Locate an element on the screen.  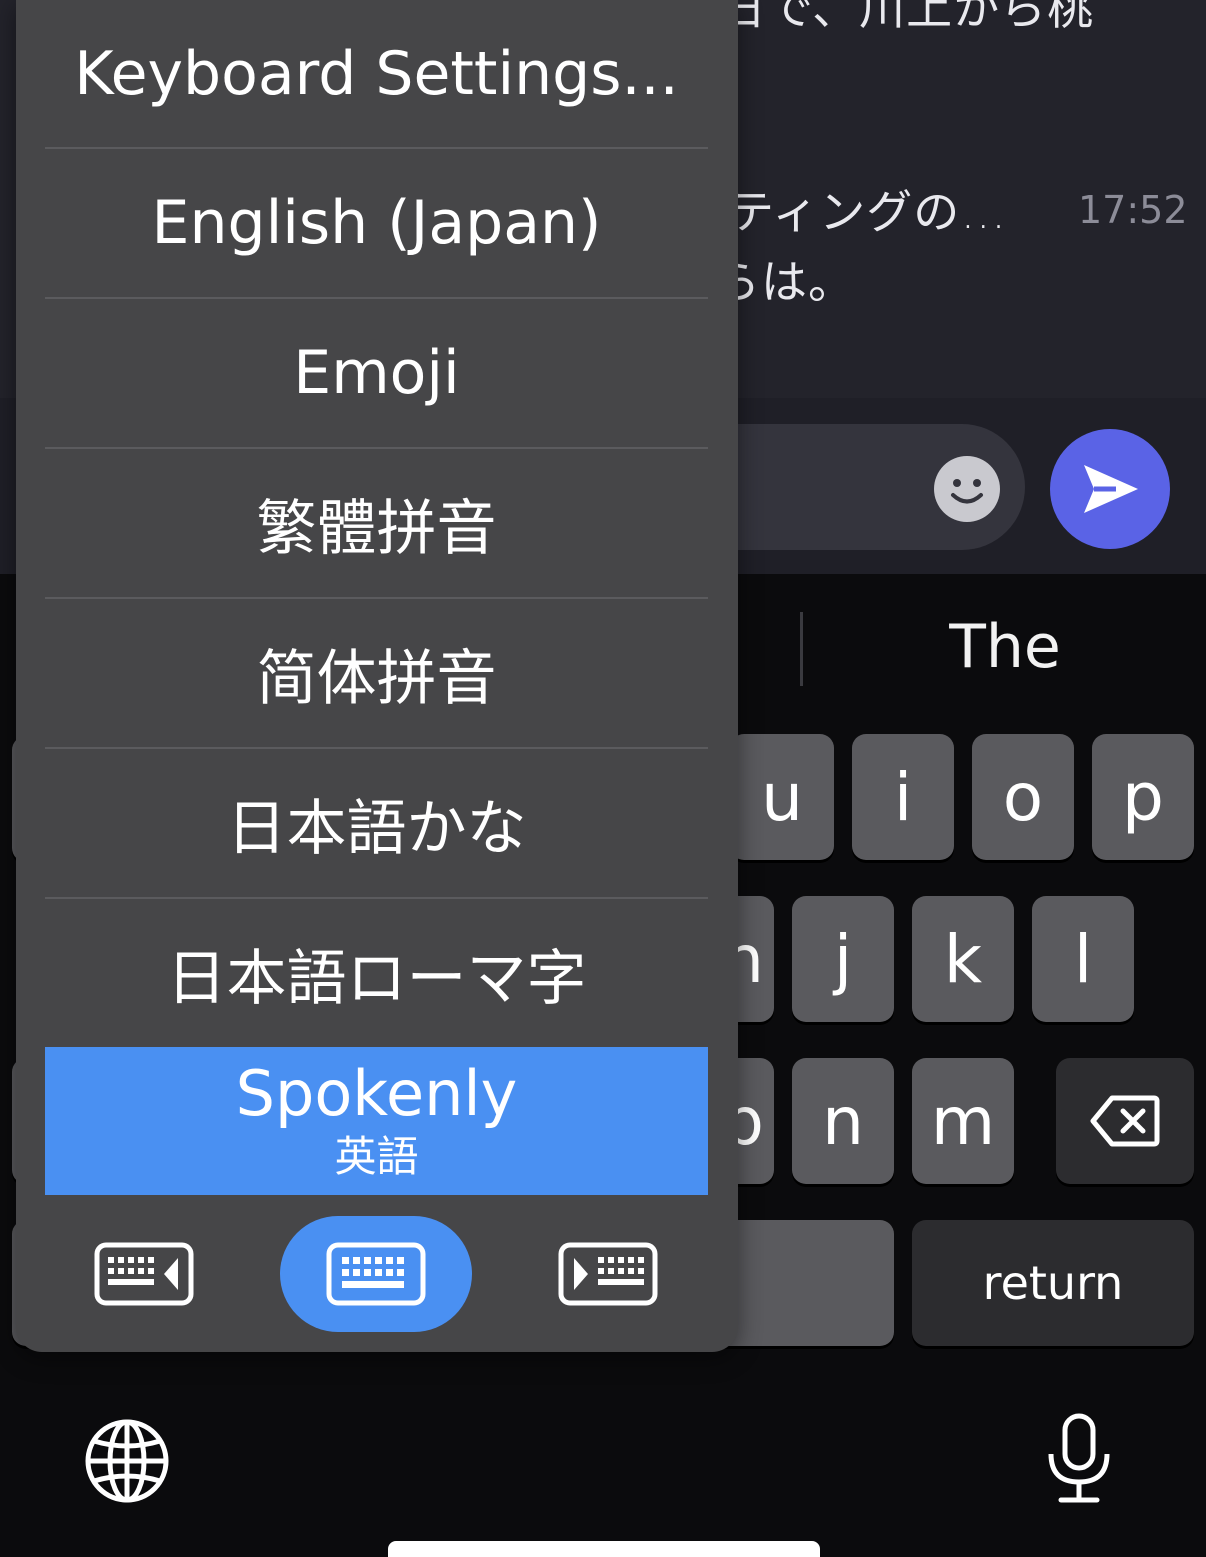
globe-key is located at coordinates (127, 1461).